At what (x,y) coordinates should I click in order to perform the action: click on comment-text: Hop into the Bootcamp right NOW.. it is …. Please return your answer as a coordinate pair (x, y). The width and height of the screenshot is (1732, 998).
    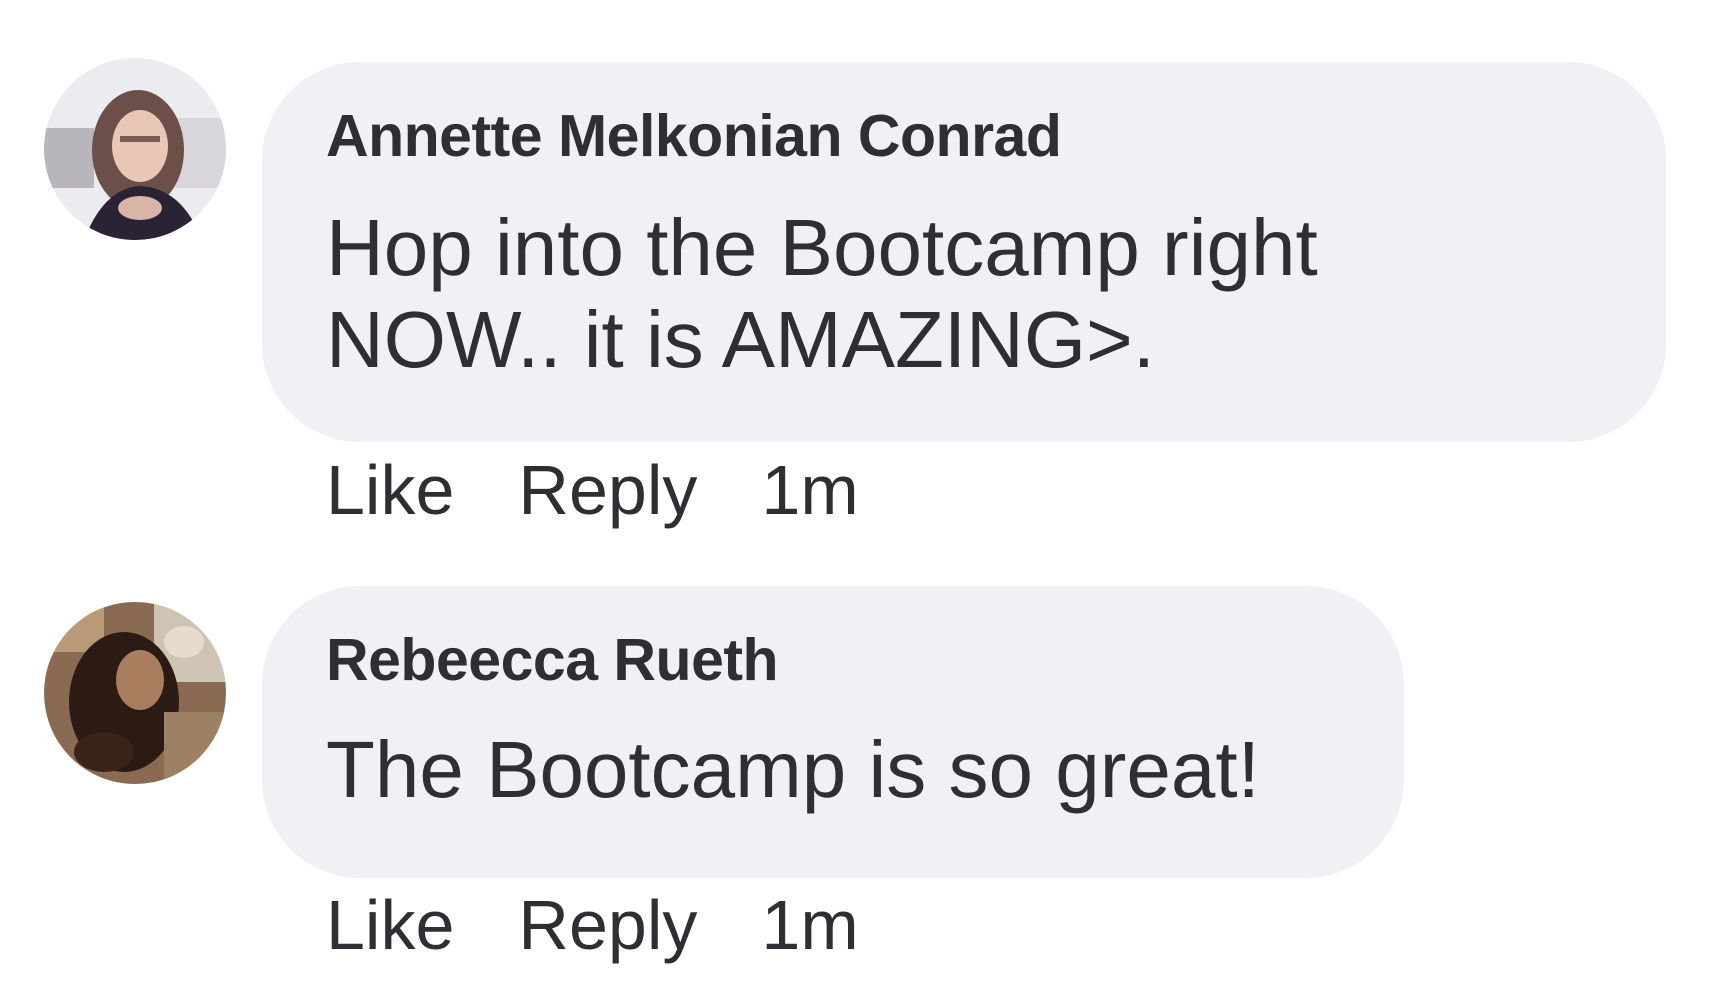
    Looking at the image, I should click on (822, 294).